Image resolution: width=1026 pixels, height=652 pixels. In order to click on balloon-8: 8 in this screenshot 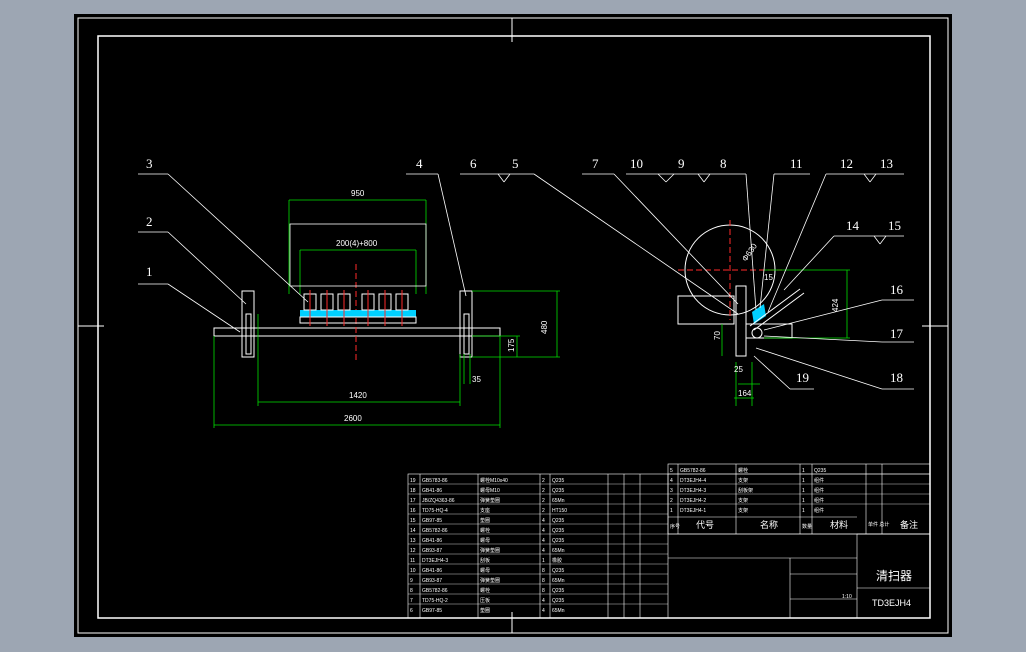, I will do `click(723, 163)`.